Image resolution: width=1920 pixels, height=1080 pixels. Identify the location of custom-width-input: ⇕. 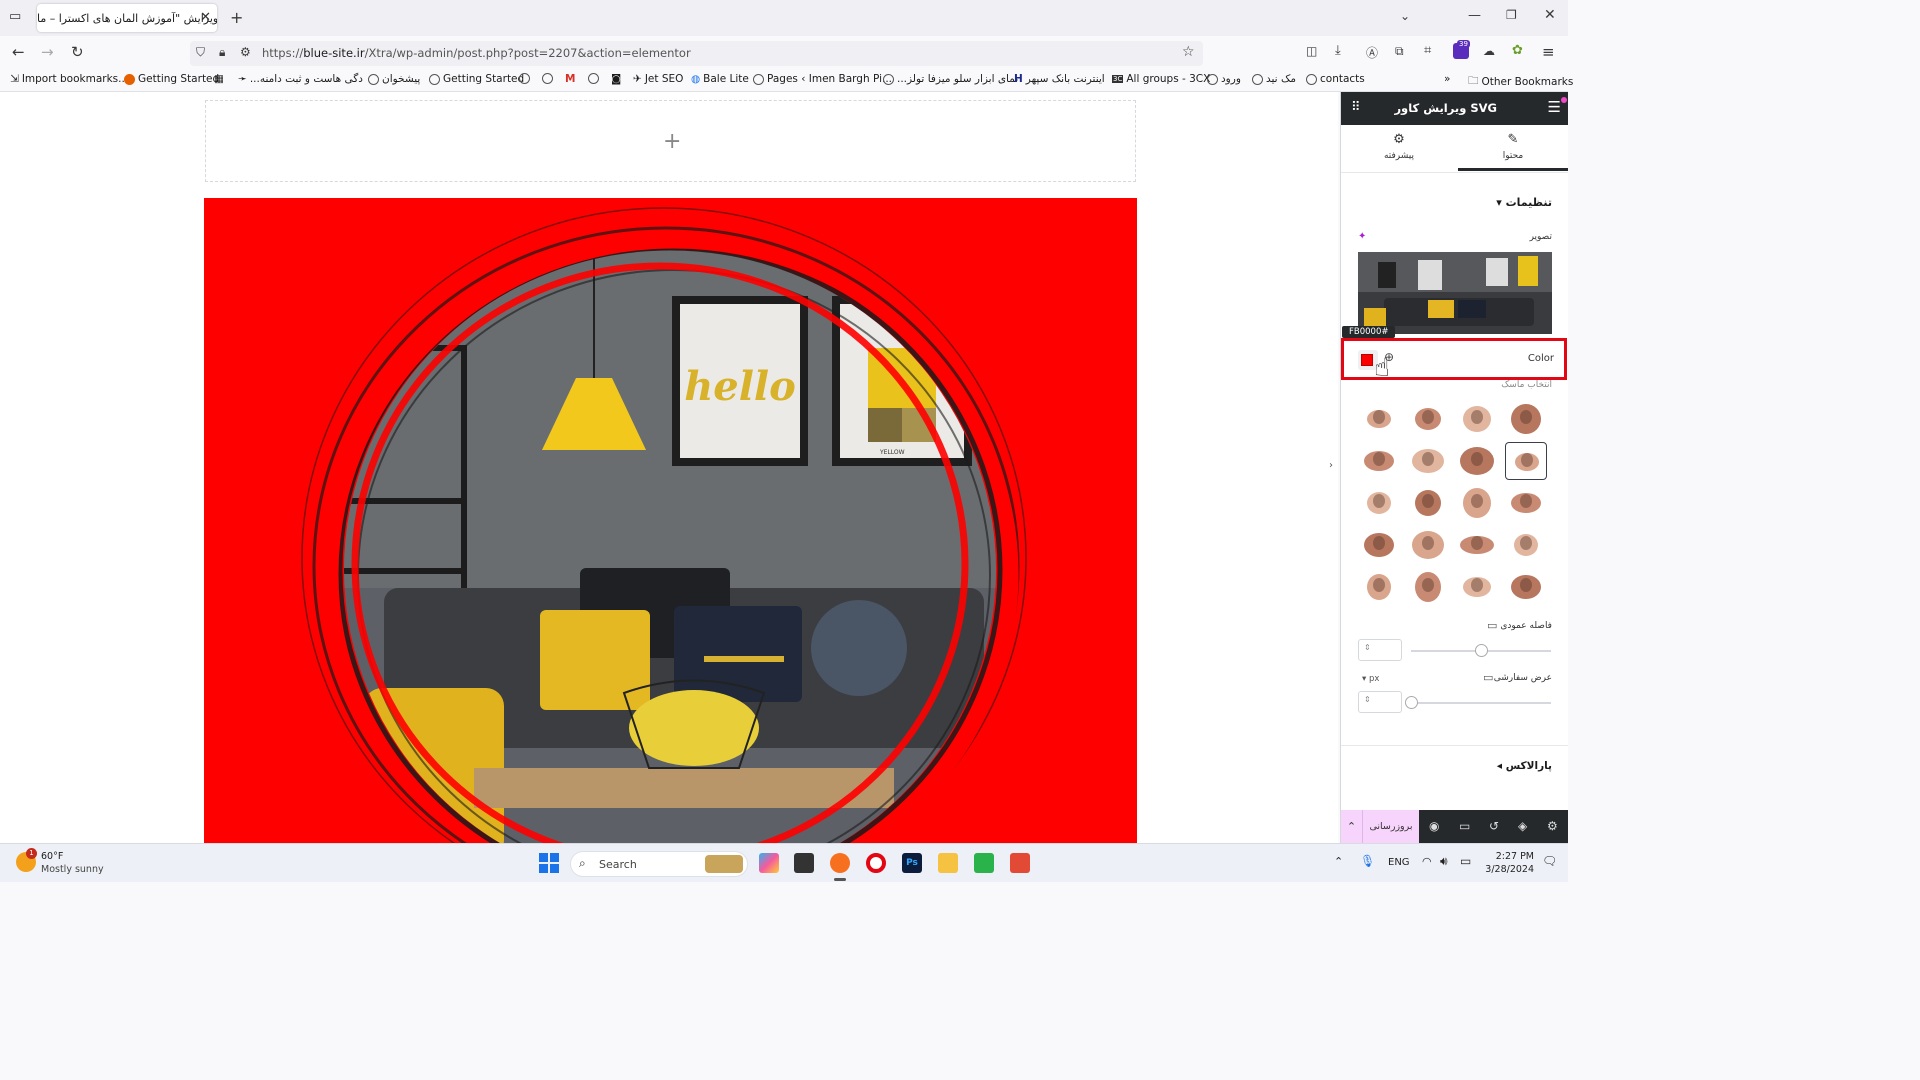
(1380, 702).